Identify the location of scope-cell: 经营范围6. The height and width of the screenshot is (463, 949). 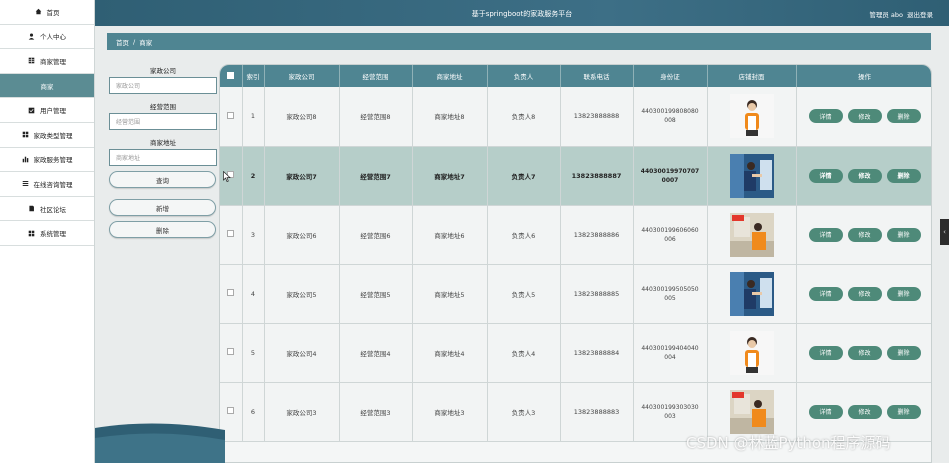
(376, 235).